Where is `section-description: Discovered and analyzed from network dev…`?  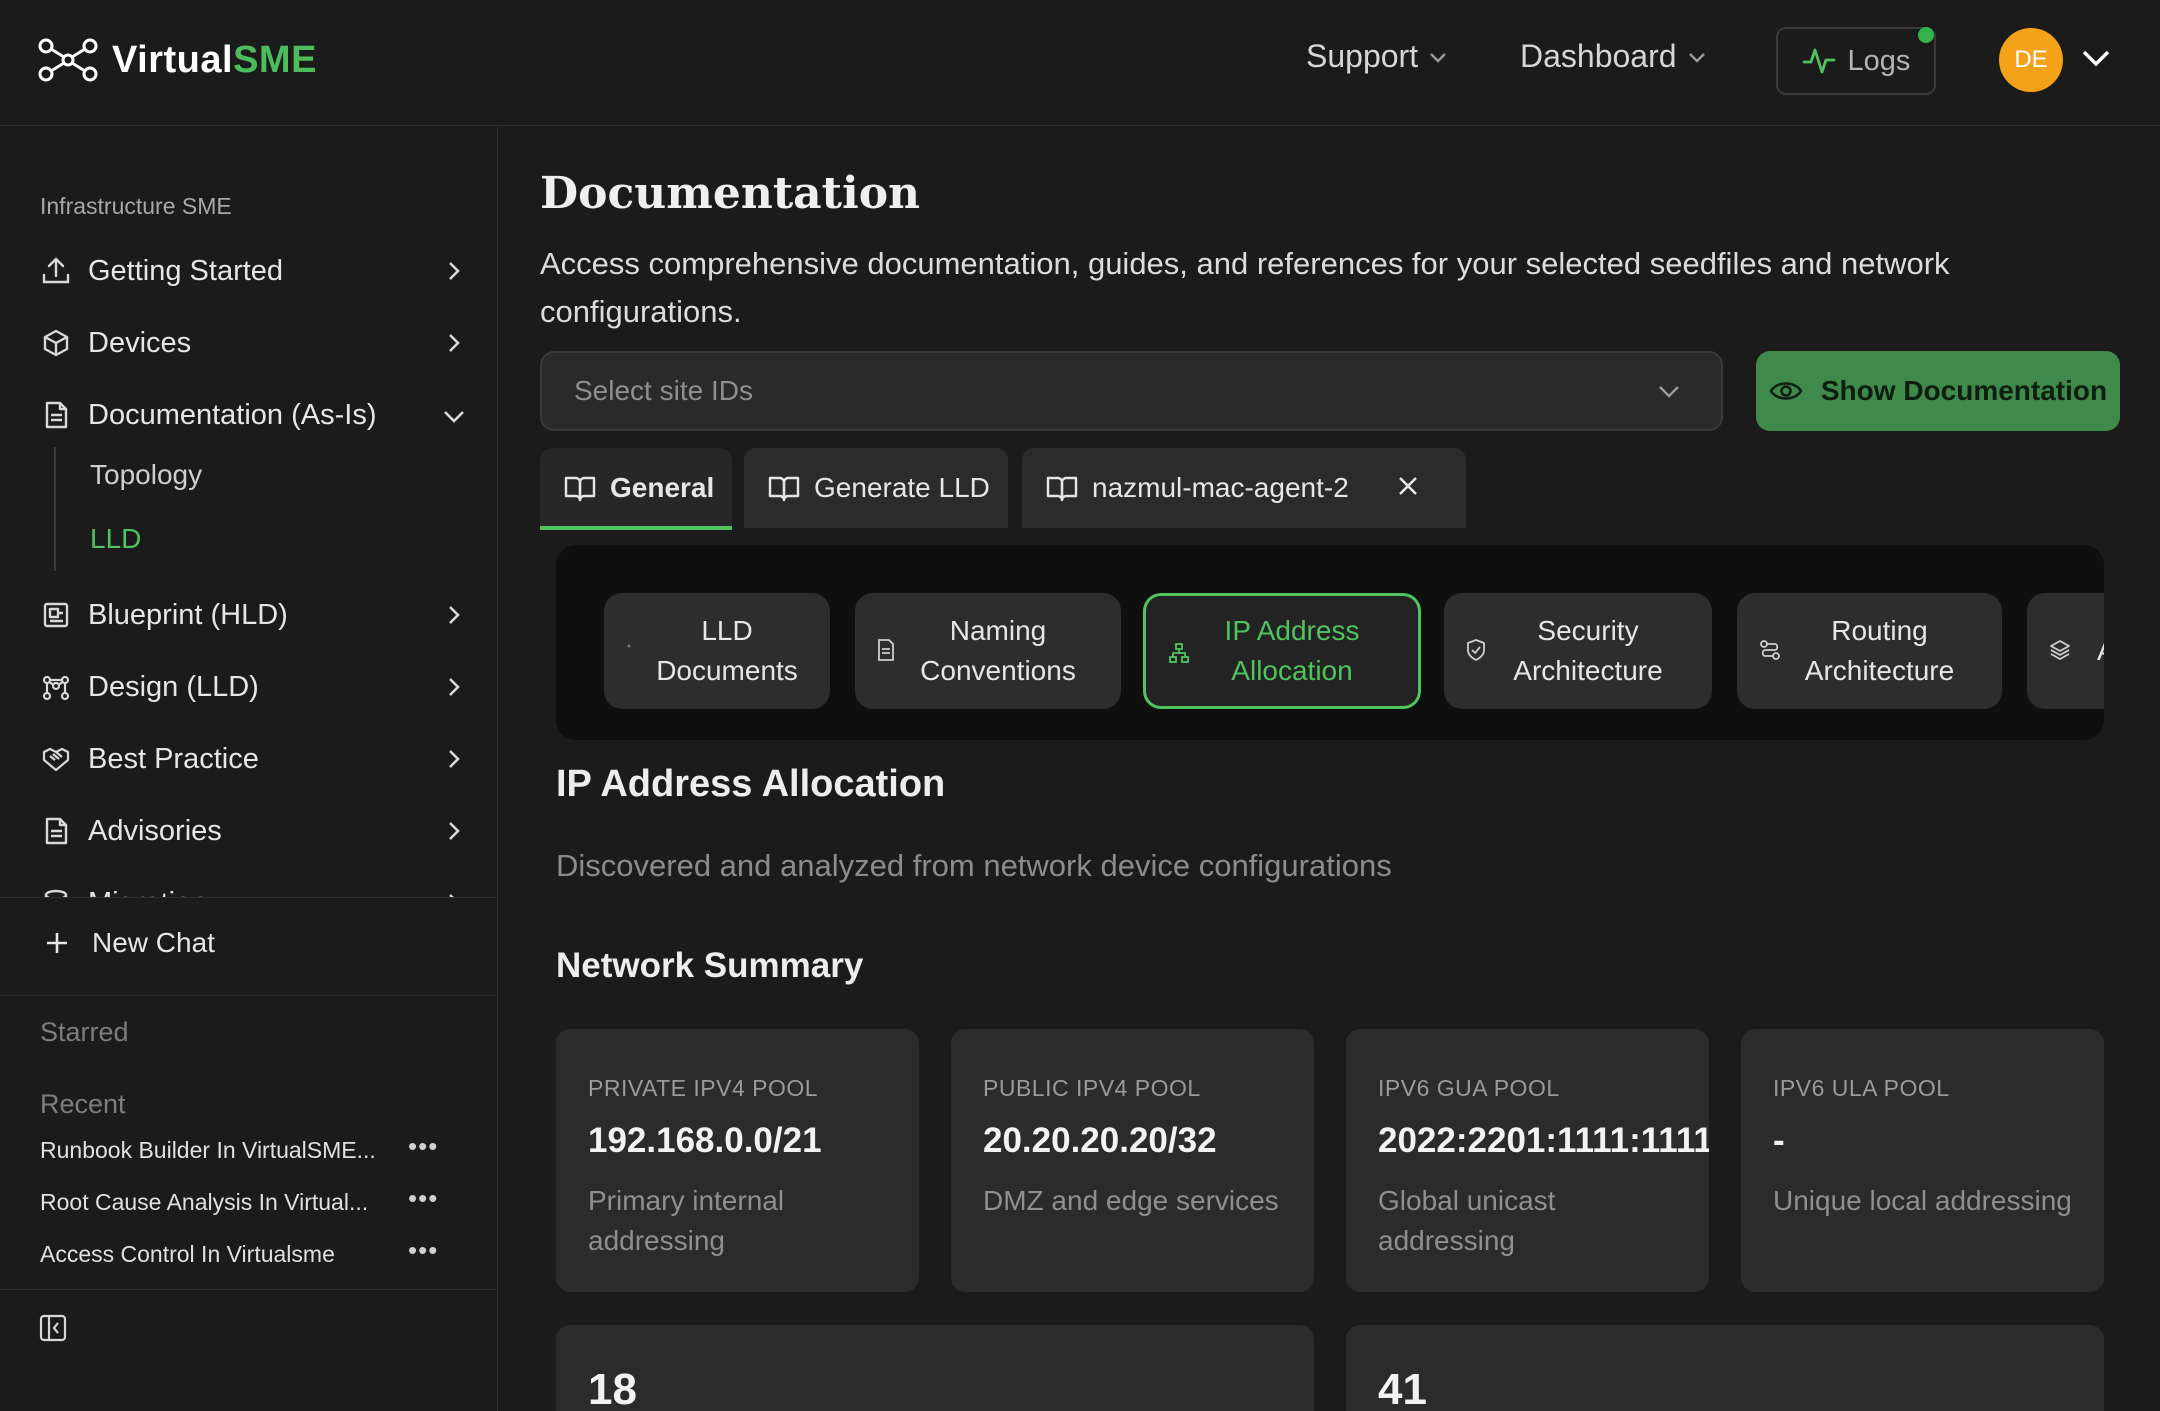 section-description: Discovered and analyzed from network dev… is located at coordinates (974, 865).